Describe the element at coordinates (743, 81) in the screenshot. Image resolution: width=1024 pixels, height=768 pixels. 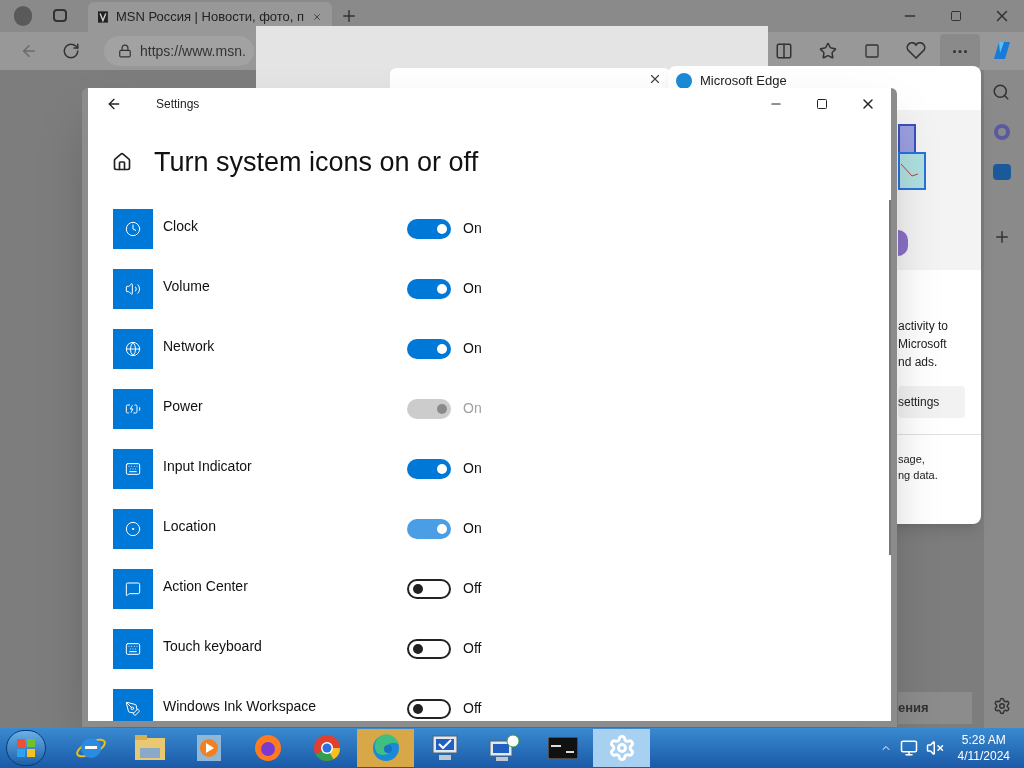
I see `panel-title: Microsoft Edge` at that location.